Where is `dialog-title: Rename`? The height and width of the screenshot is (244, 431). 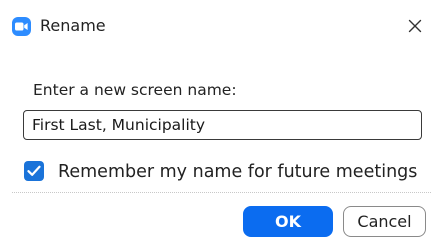
dialog-title: Rename is located at coordinates (73, 25).